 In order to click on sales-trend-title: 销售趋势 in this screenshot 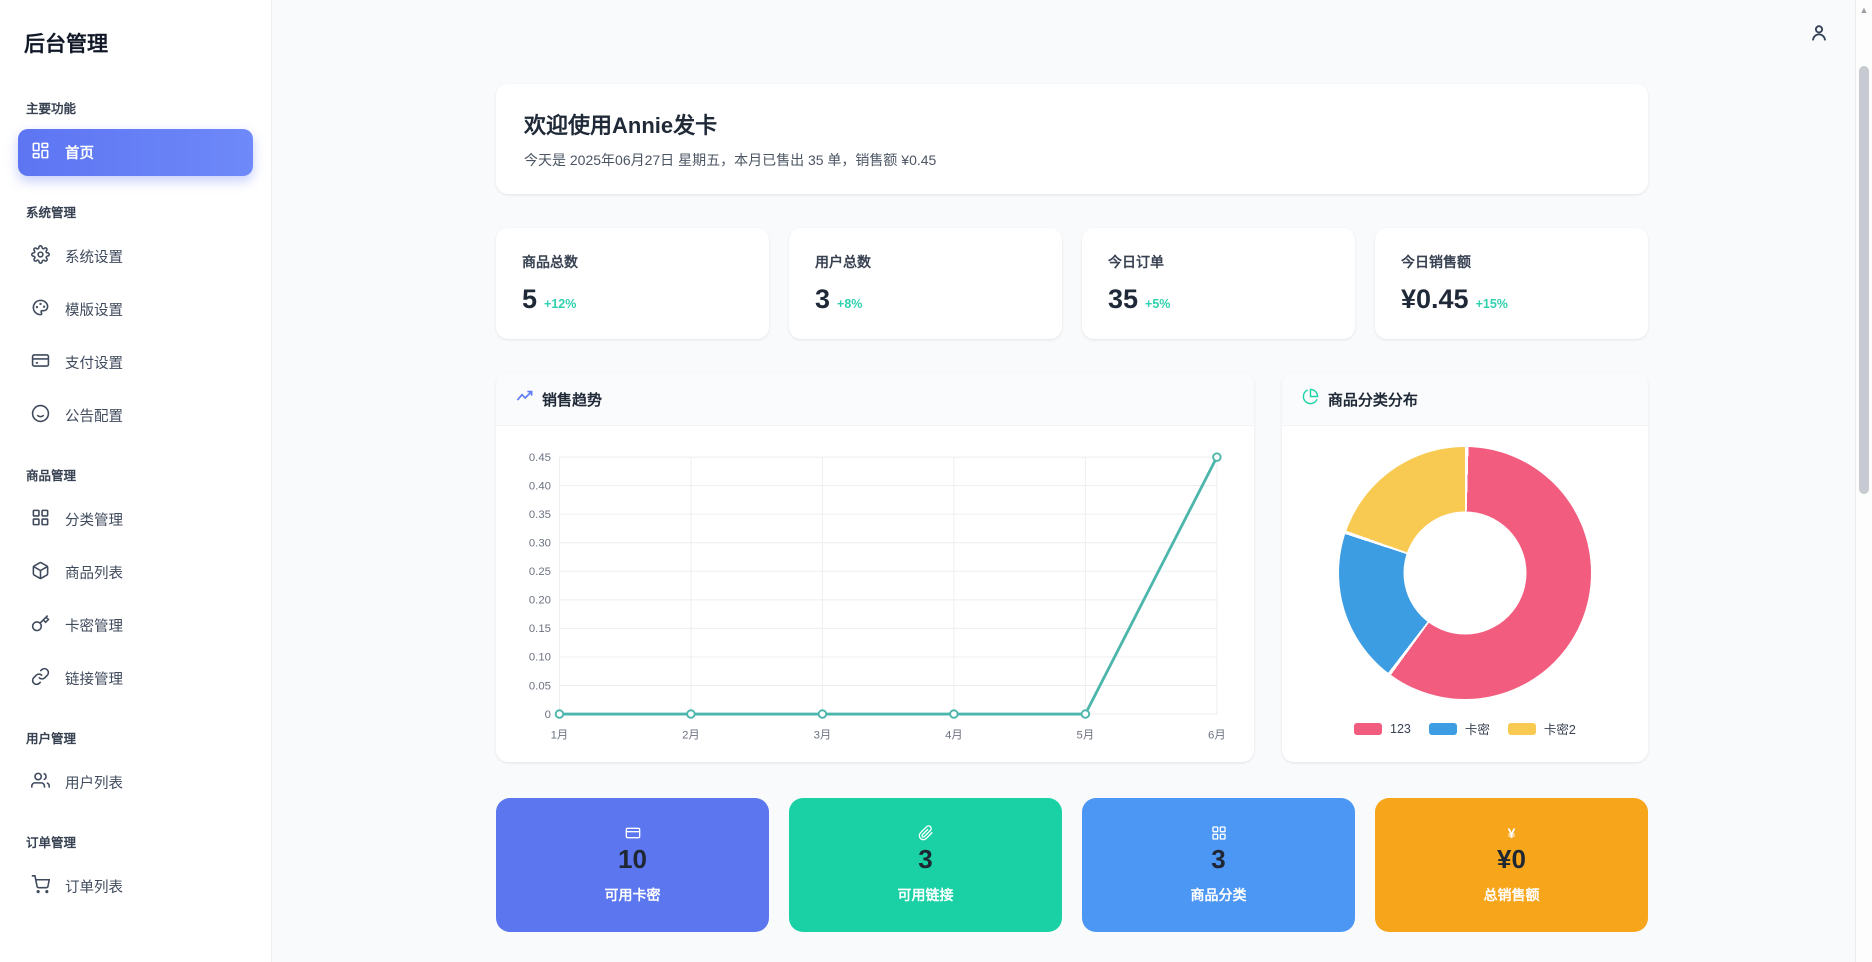, I will do `click(572, 400)`.